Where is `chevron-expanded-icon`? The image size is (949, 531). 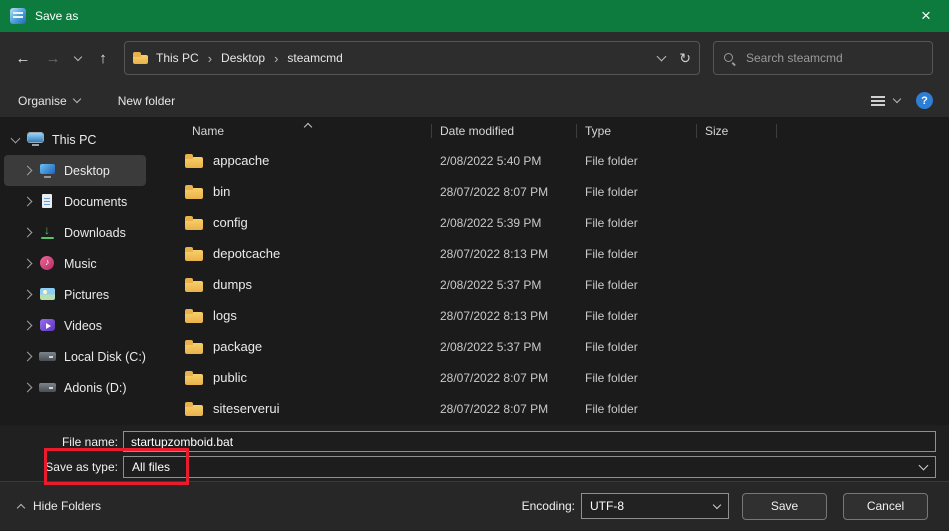
chevron-expanded-icon is located at coordinates (15, 138).